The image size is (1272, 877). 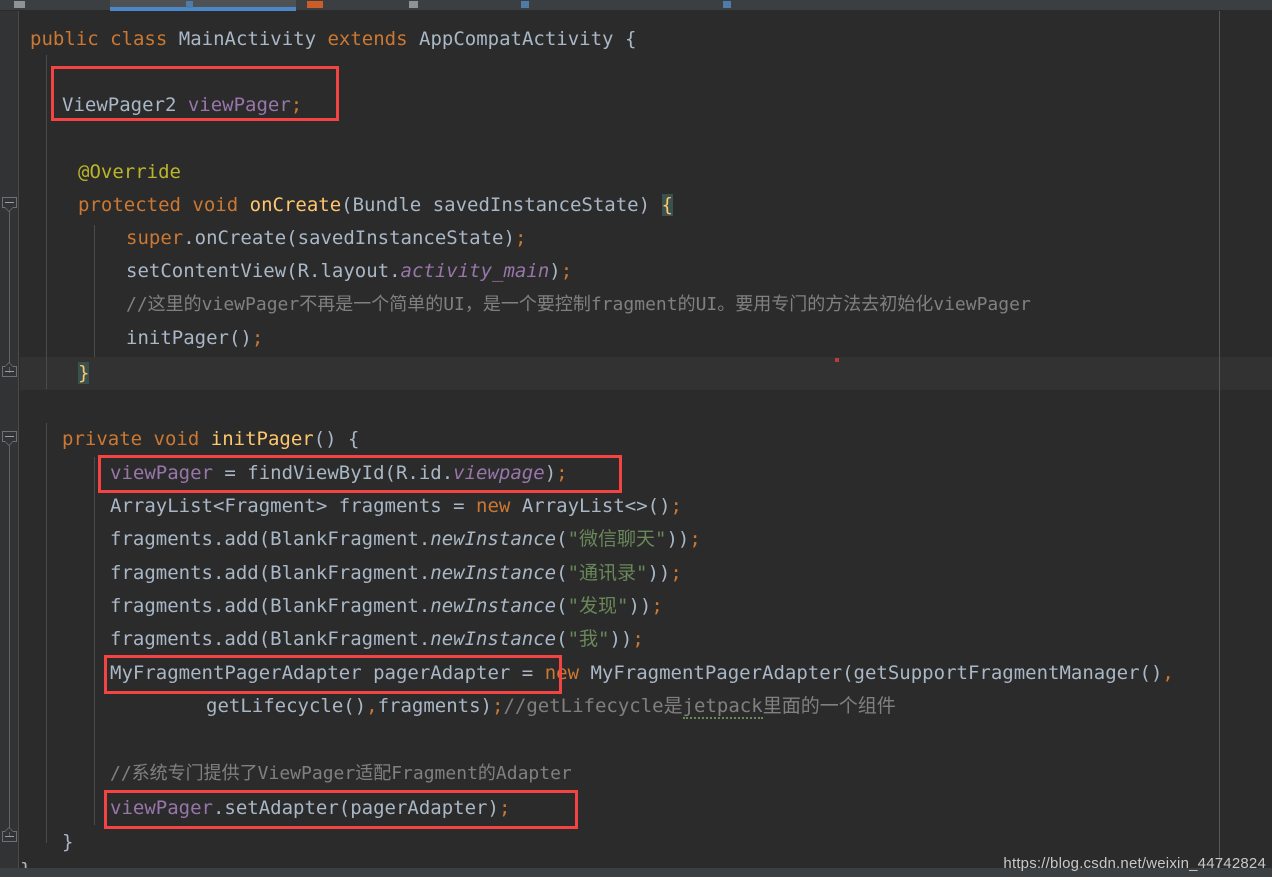 I want to click on token-keyword-super: super, so click(x=155, y=238).